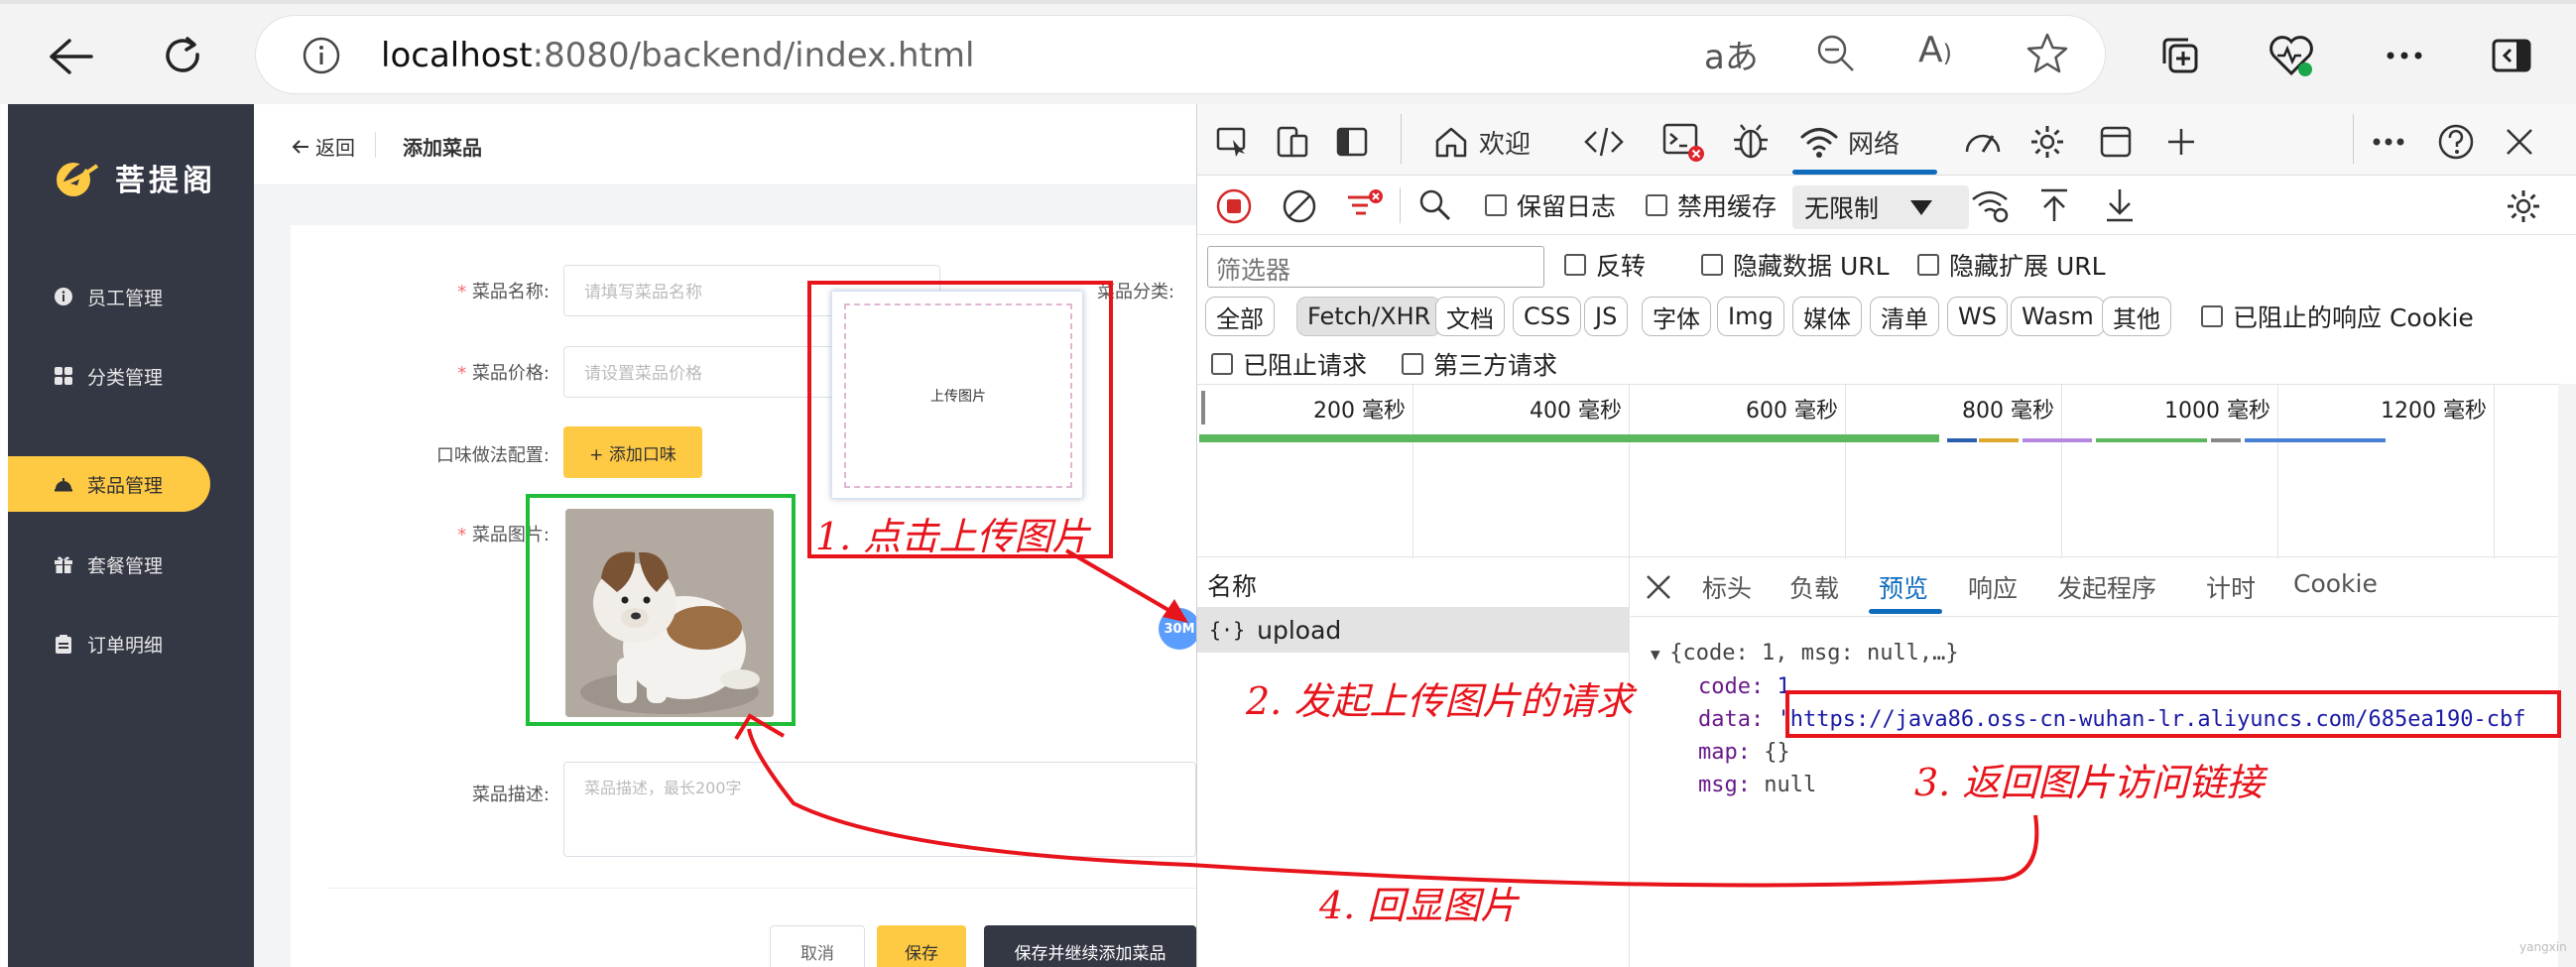 The height and width of the screenshot is (967, 2576). Describe the element at coordinates (2543, 947) in the screenshot. I see `watermark: yangxin` at that location.